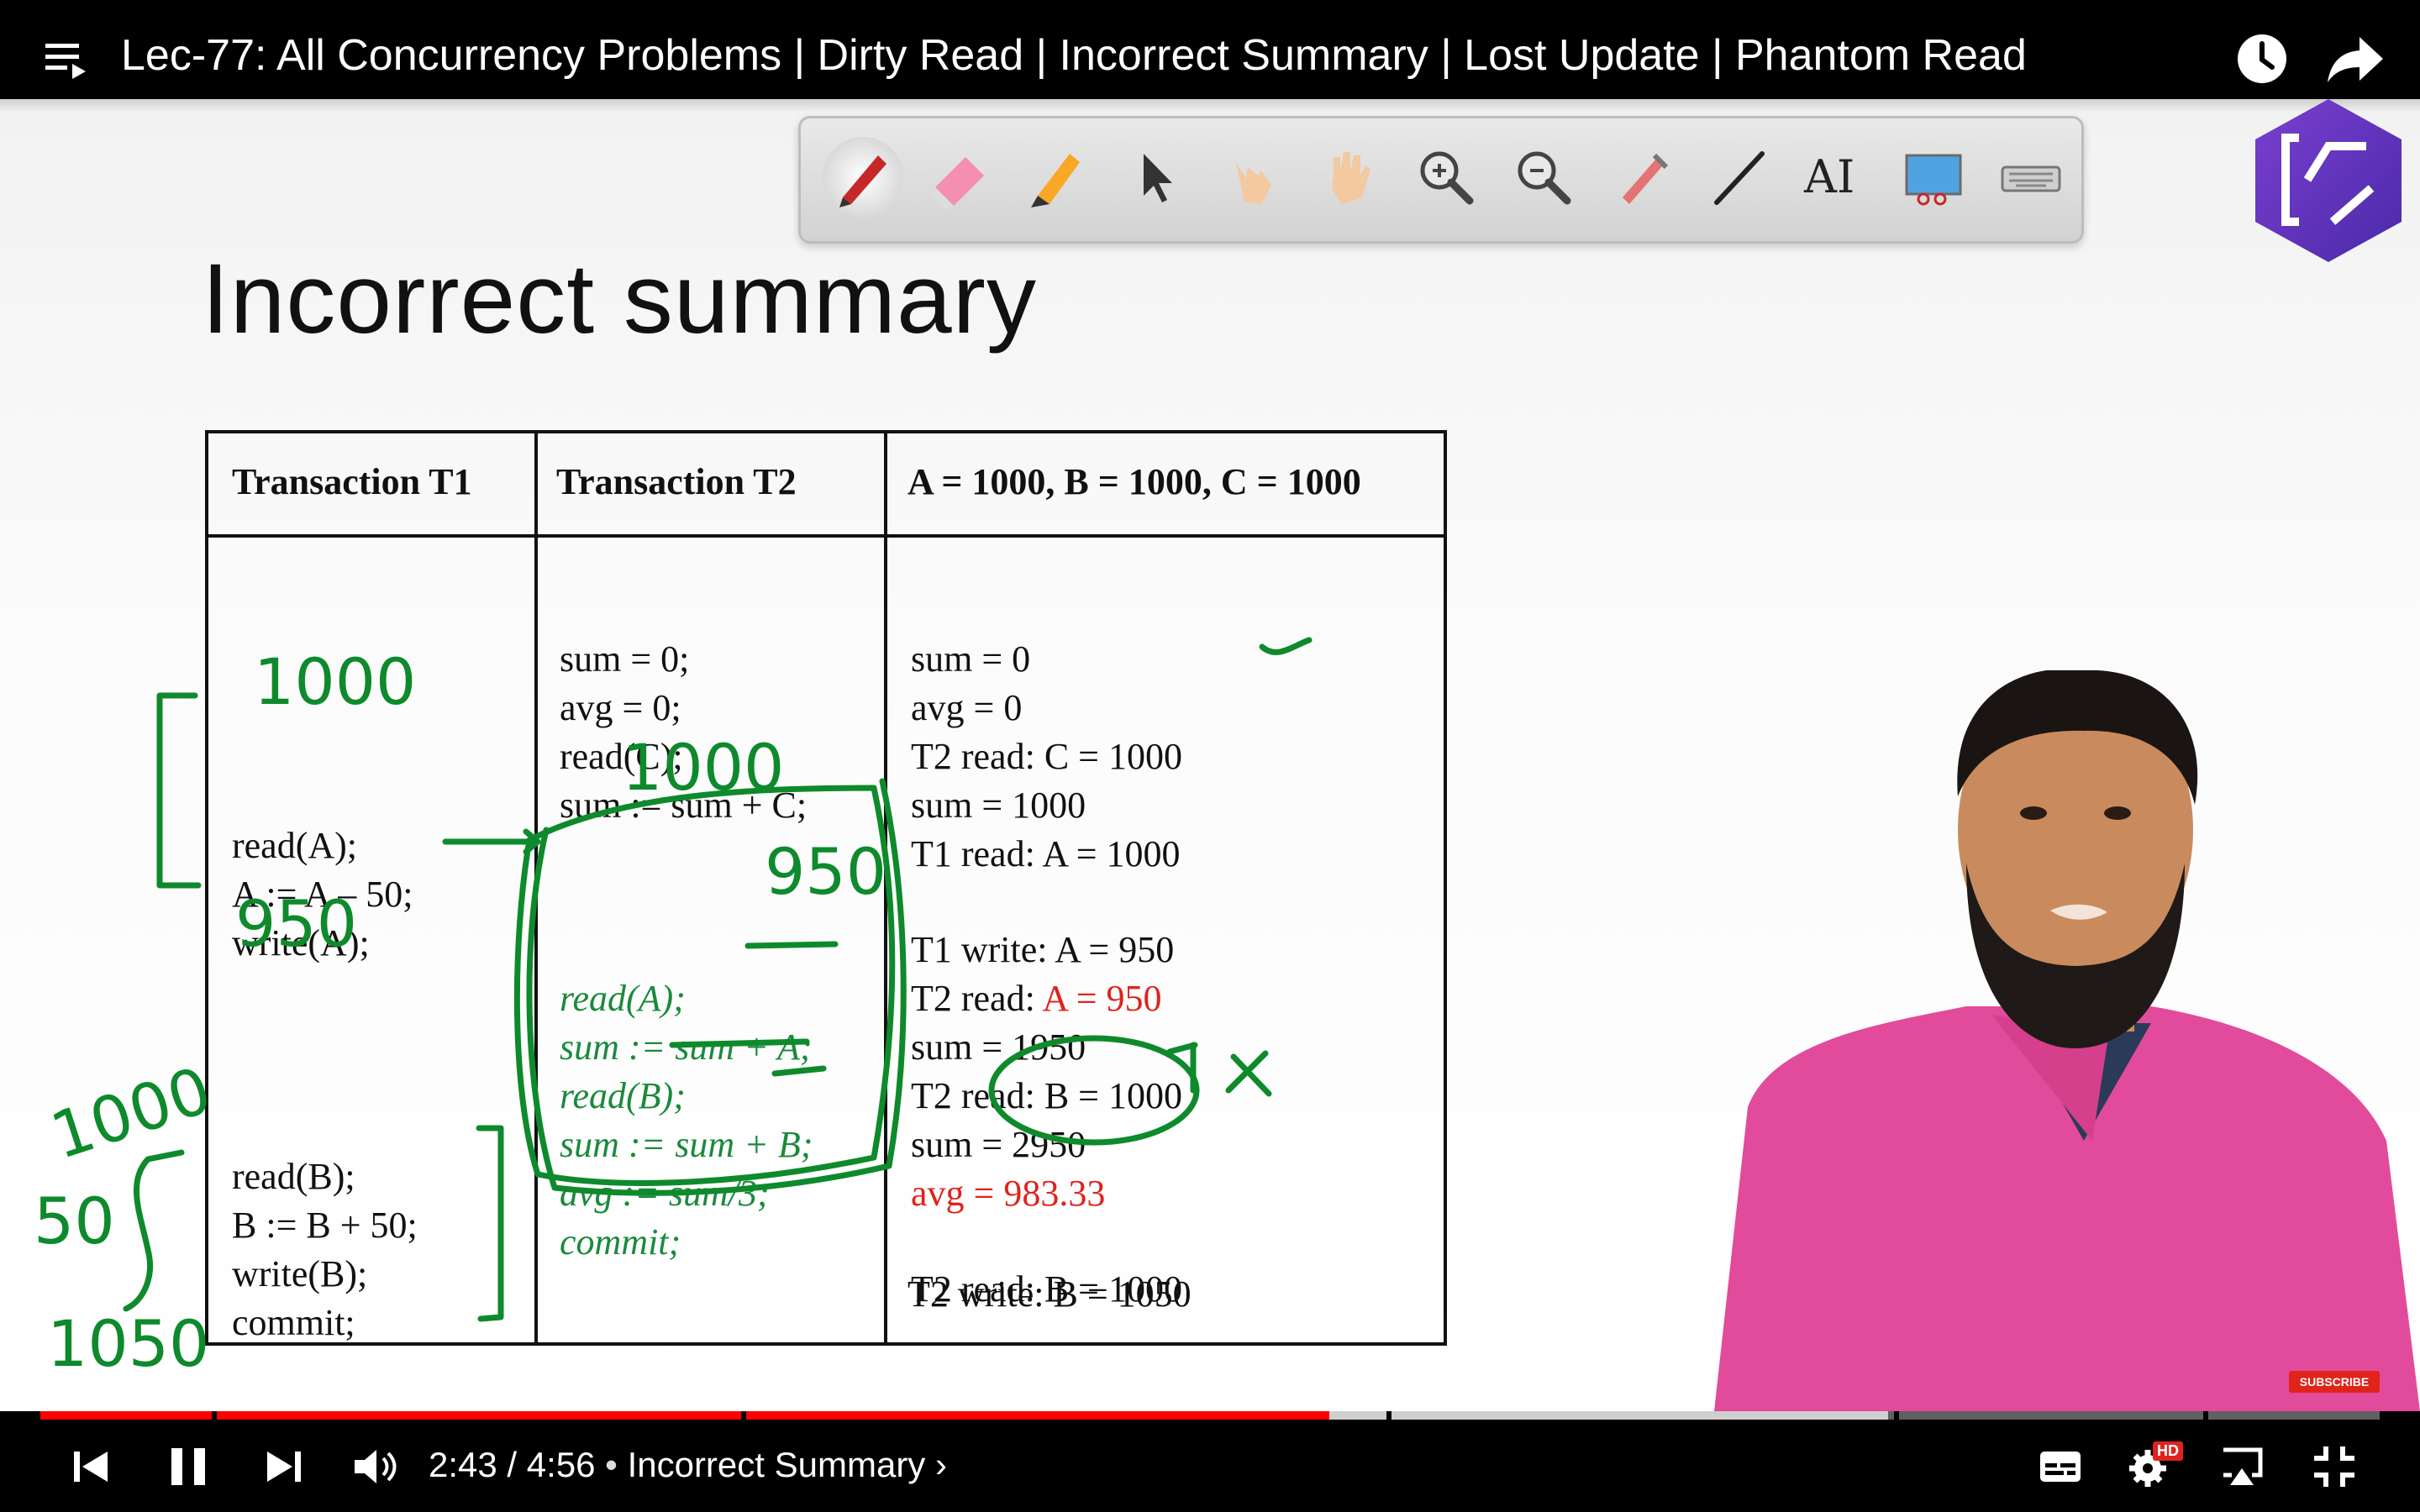 The image size is (2420, 1512). What do you see at coordinates (2329, 180) in the screenshot?
I see `channel-logo` at bounding box center [2329, 180].